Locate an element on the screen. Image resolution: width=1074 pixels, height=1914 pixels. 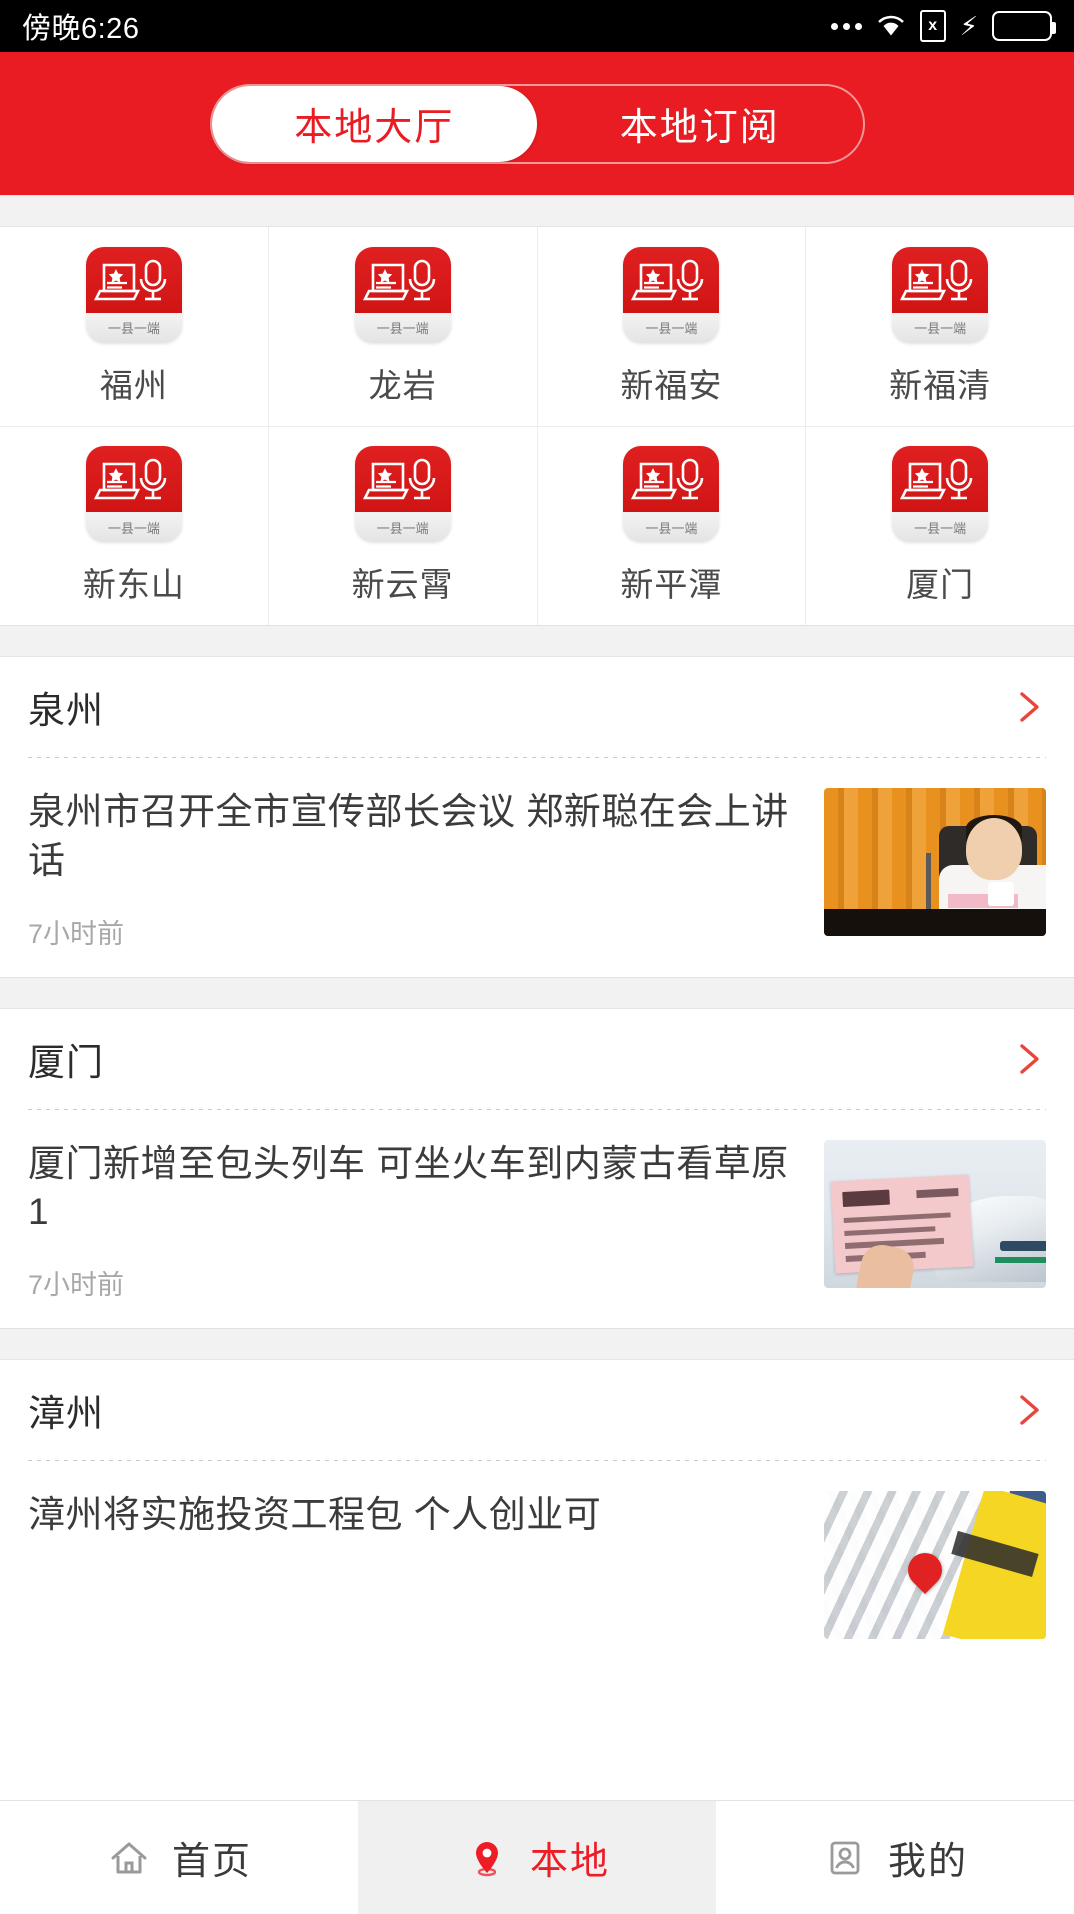
city-label: 新福清 is located at coordinates (940, 385).